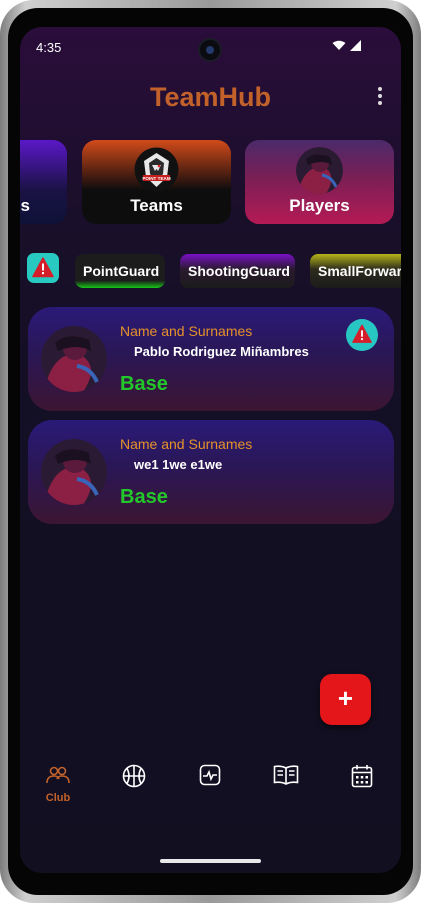 This screenshot has width=421, height=903. Describe the element at coordinates (210, 775) in the screenshot. I see `activity-icon` at that location.